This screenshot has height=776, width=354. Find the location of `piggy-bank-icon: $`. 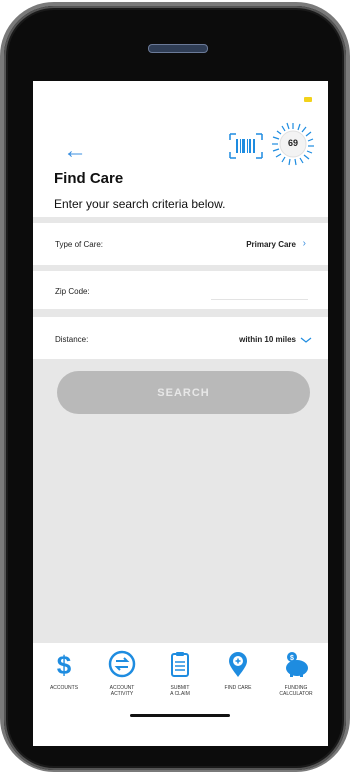

piggy-bank-icon: $ is located at coordinates (297, 664).